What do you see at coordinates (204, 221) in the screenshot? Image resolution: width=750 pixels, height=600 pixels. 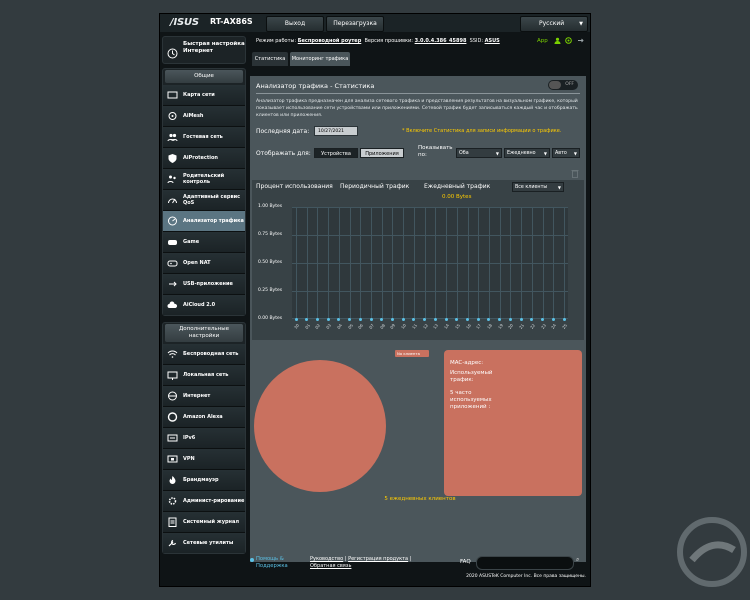 I see `sidebar-item-traffic-analyzer: Анализатор трафика` at bounding box center [204, 221].